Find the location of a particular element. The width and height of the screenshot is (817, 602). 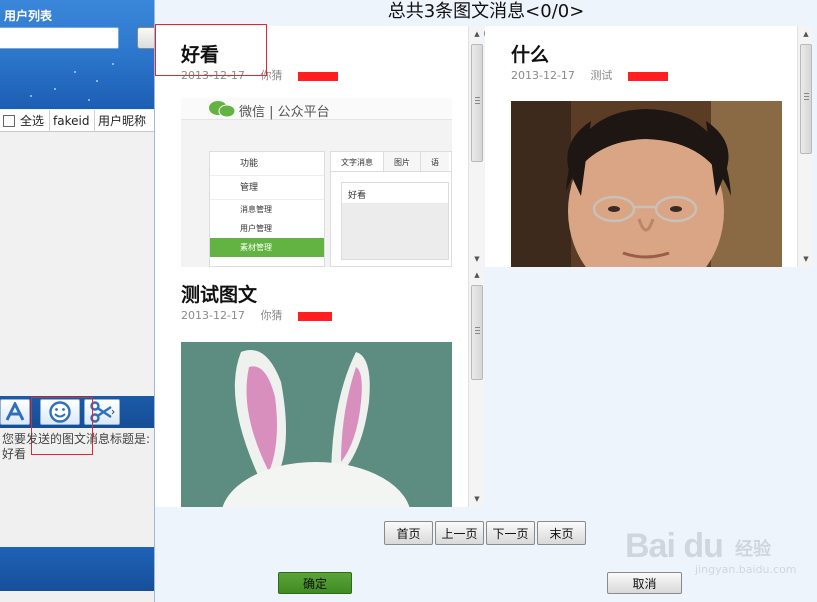

card-1-scroll-thumb is located at coordinates (477, 103).